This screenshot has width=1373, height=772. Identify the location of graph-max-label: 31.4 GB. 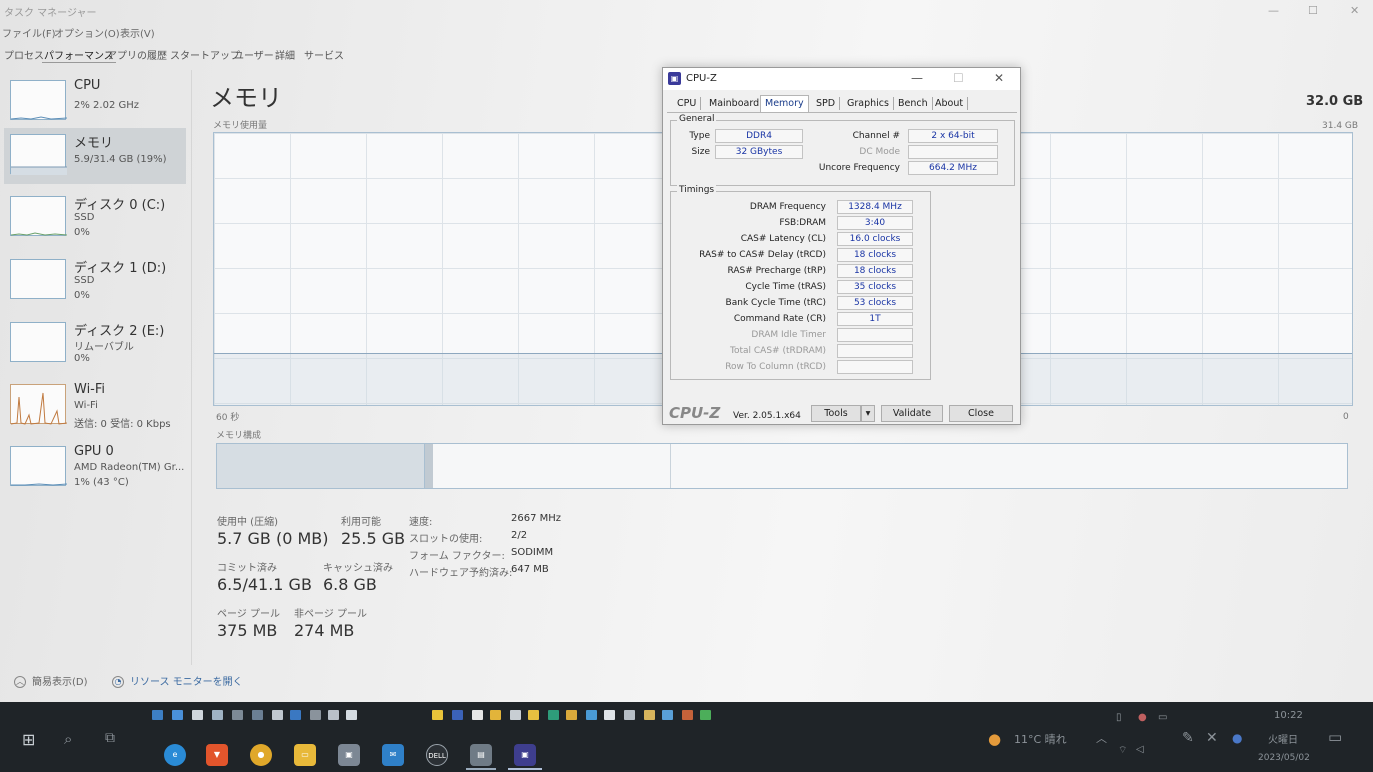
(1340, 126).